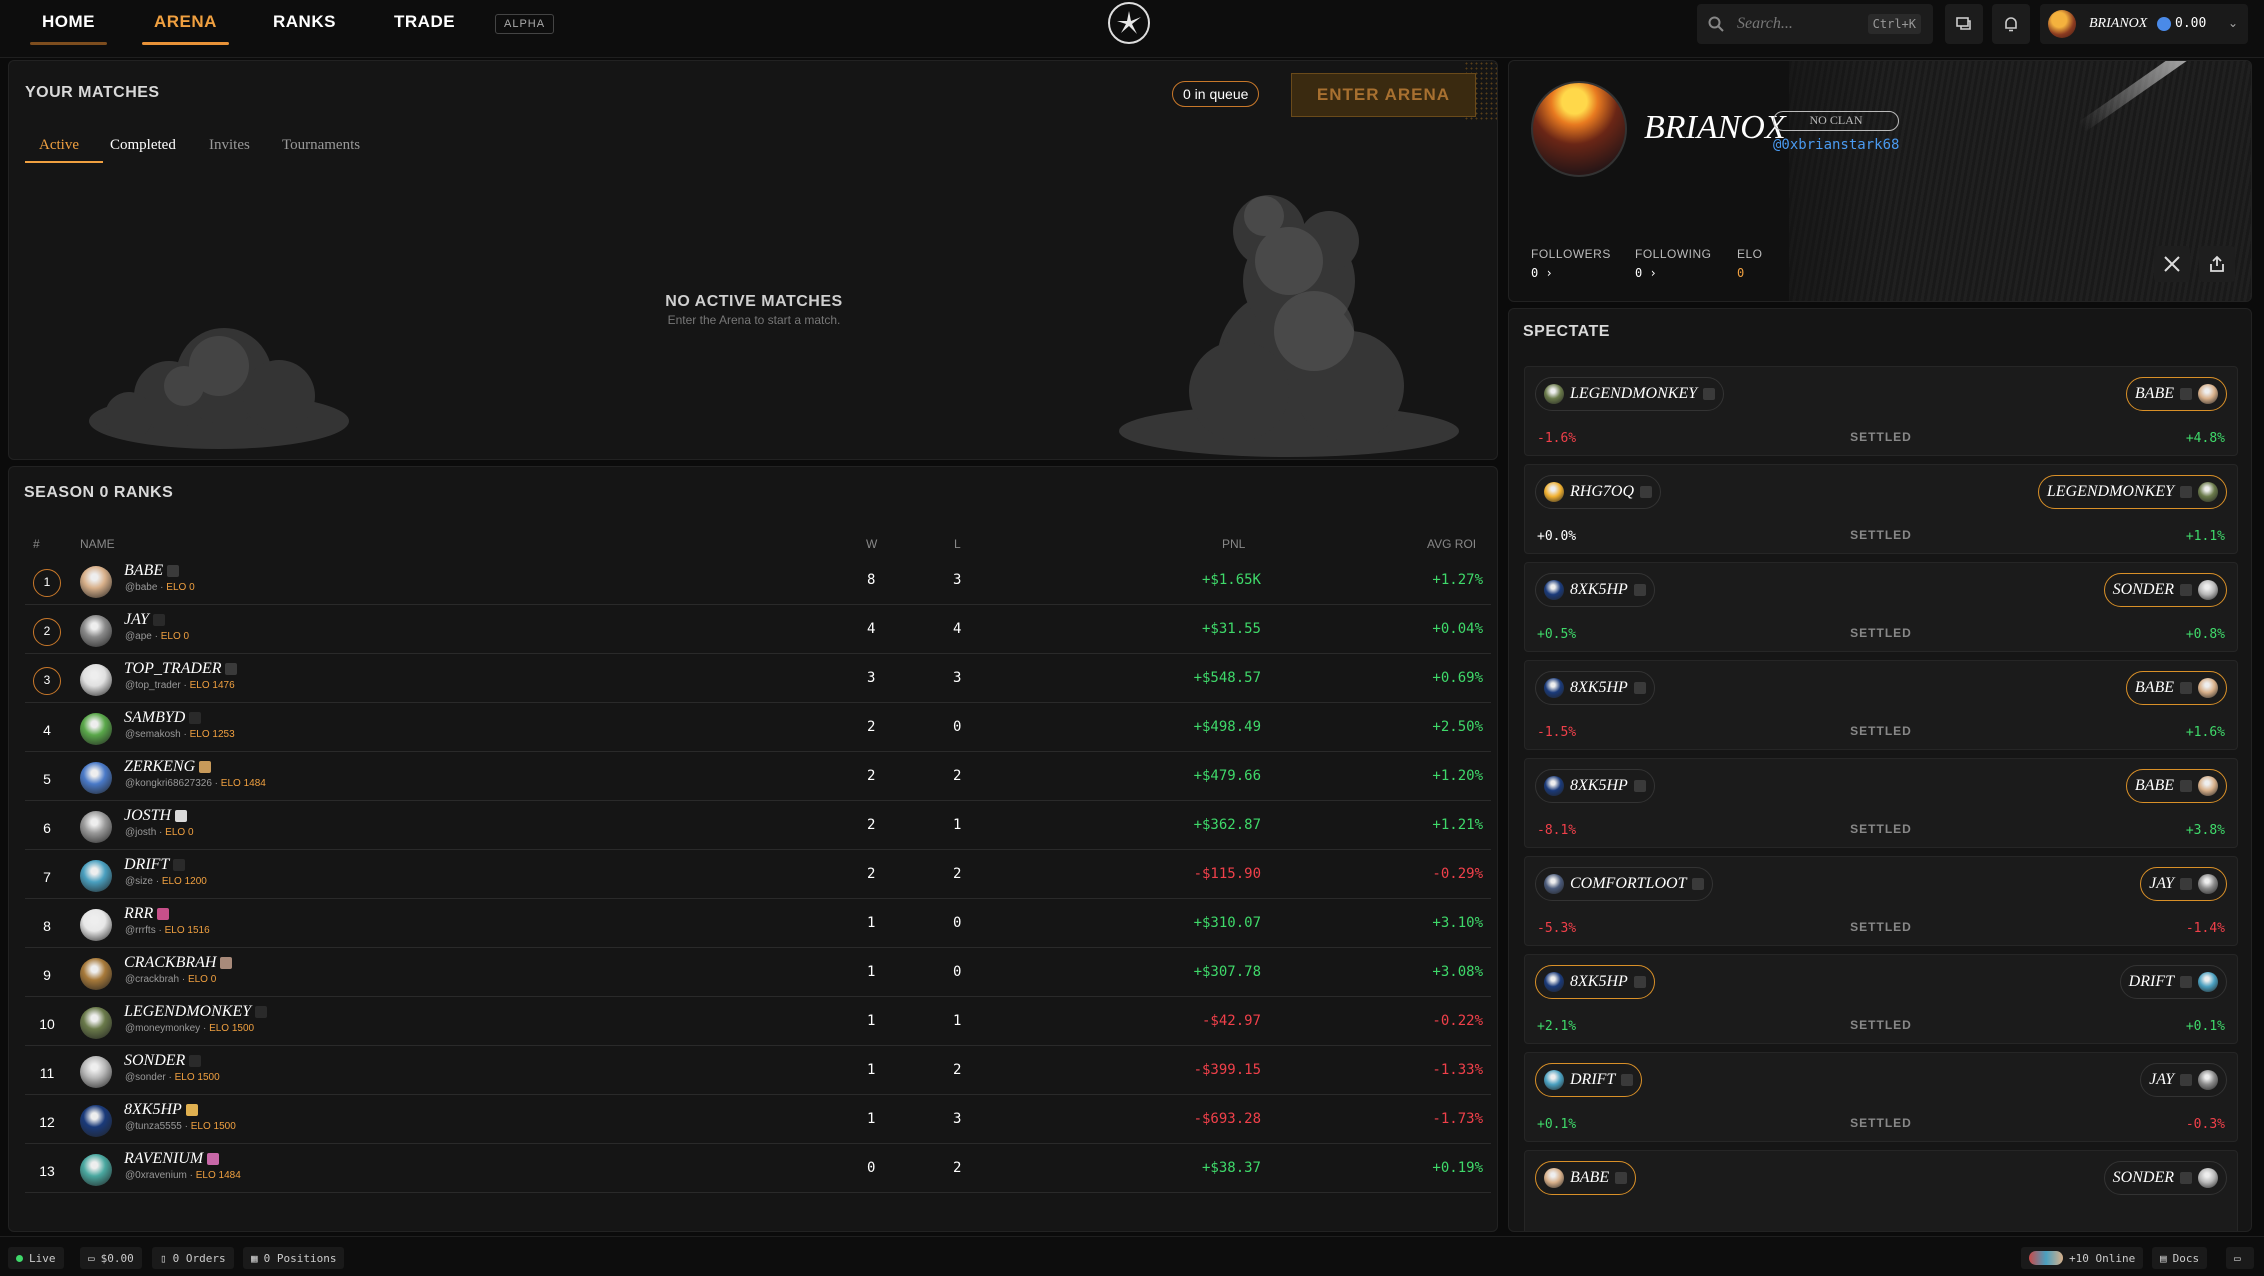  Describe the element at coordinates (1129, 23) in the screenshot. I see `logo-star-icon` at that location.